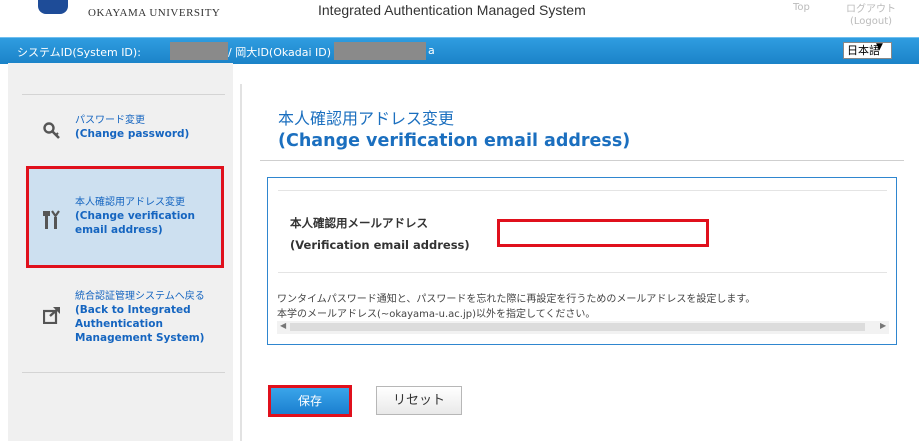  I want to click on top-link: Top, so click(801, 7).